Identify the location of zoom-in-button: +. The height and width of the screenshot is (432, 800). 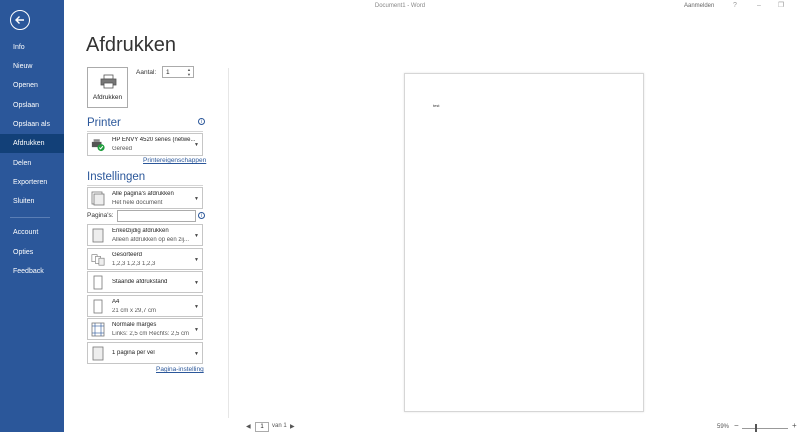
(794, 425).